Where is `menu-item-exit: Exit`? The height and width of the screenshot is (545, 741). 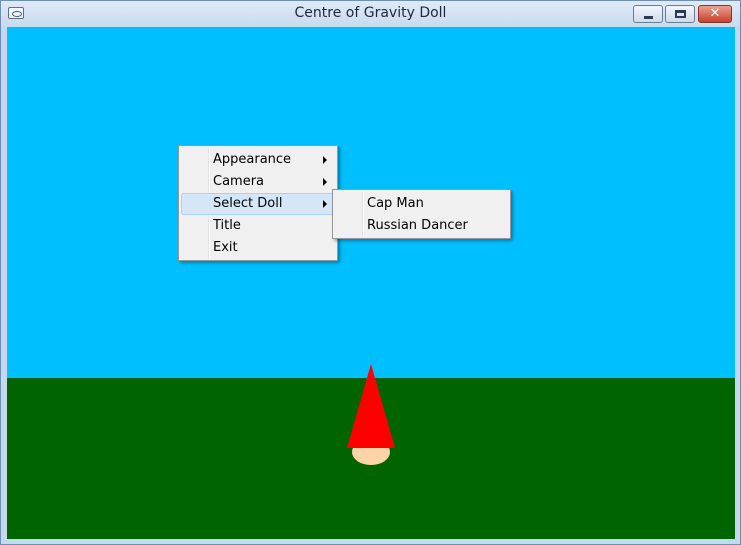 menu-item-exit: Exit is located at coordinates (258, 248).